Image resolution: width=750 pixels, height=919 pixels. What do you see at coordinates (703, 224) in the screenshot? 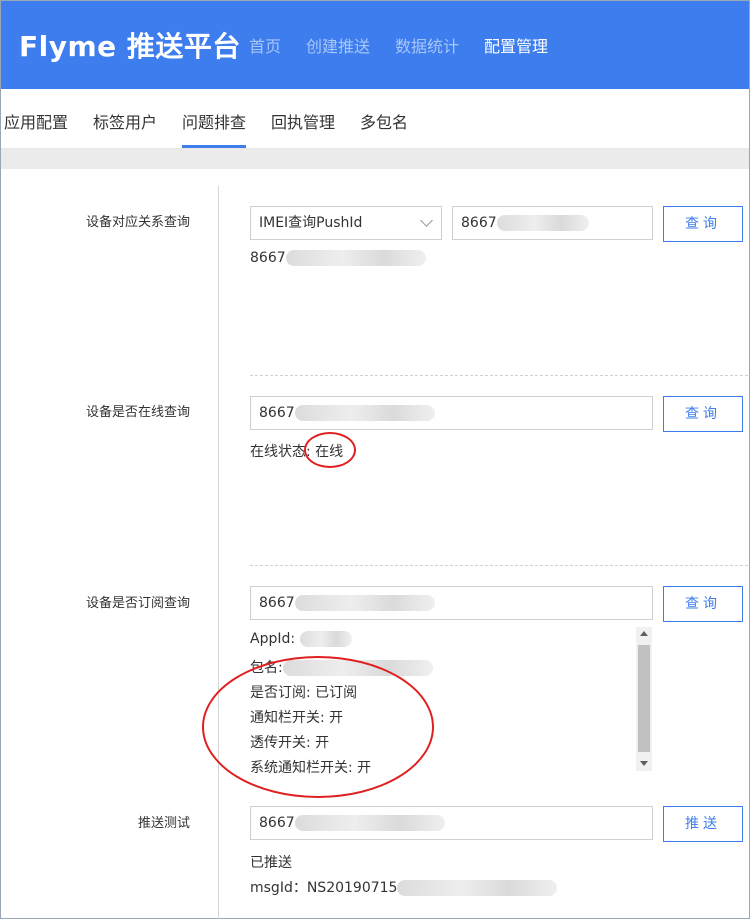
I see `mapping-query-button: 查询` at bounding box center [703, 224].